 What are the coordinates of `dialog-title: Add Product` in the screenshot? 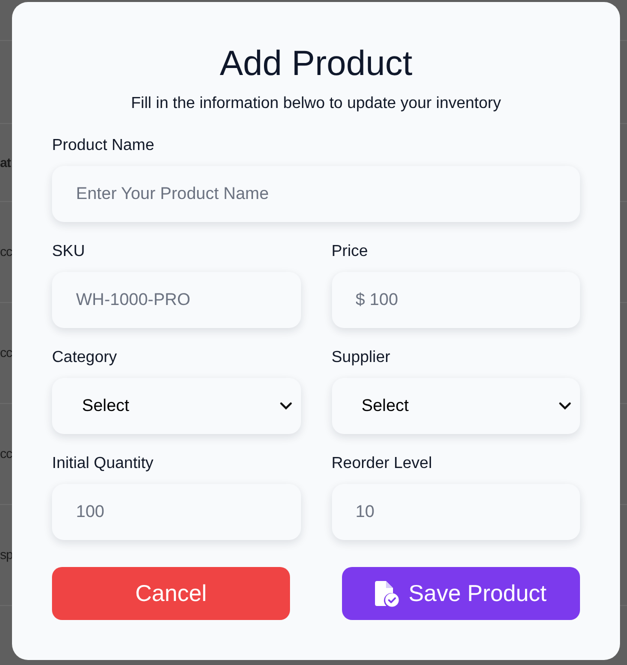 It's located at (316, 64).